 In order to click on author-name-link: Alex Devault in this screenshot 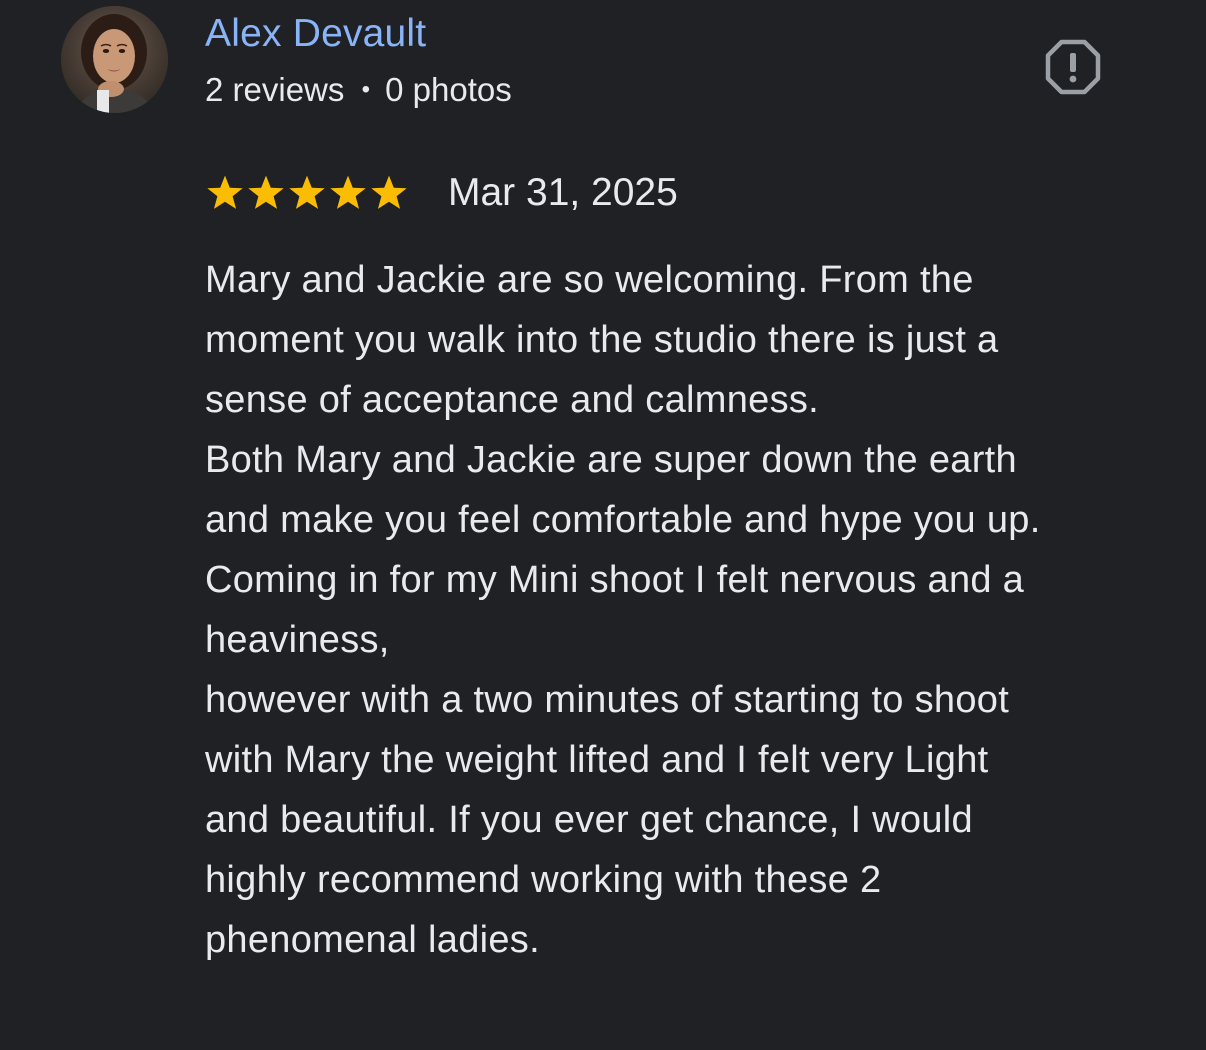, I will do `click(315, 34)`.